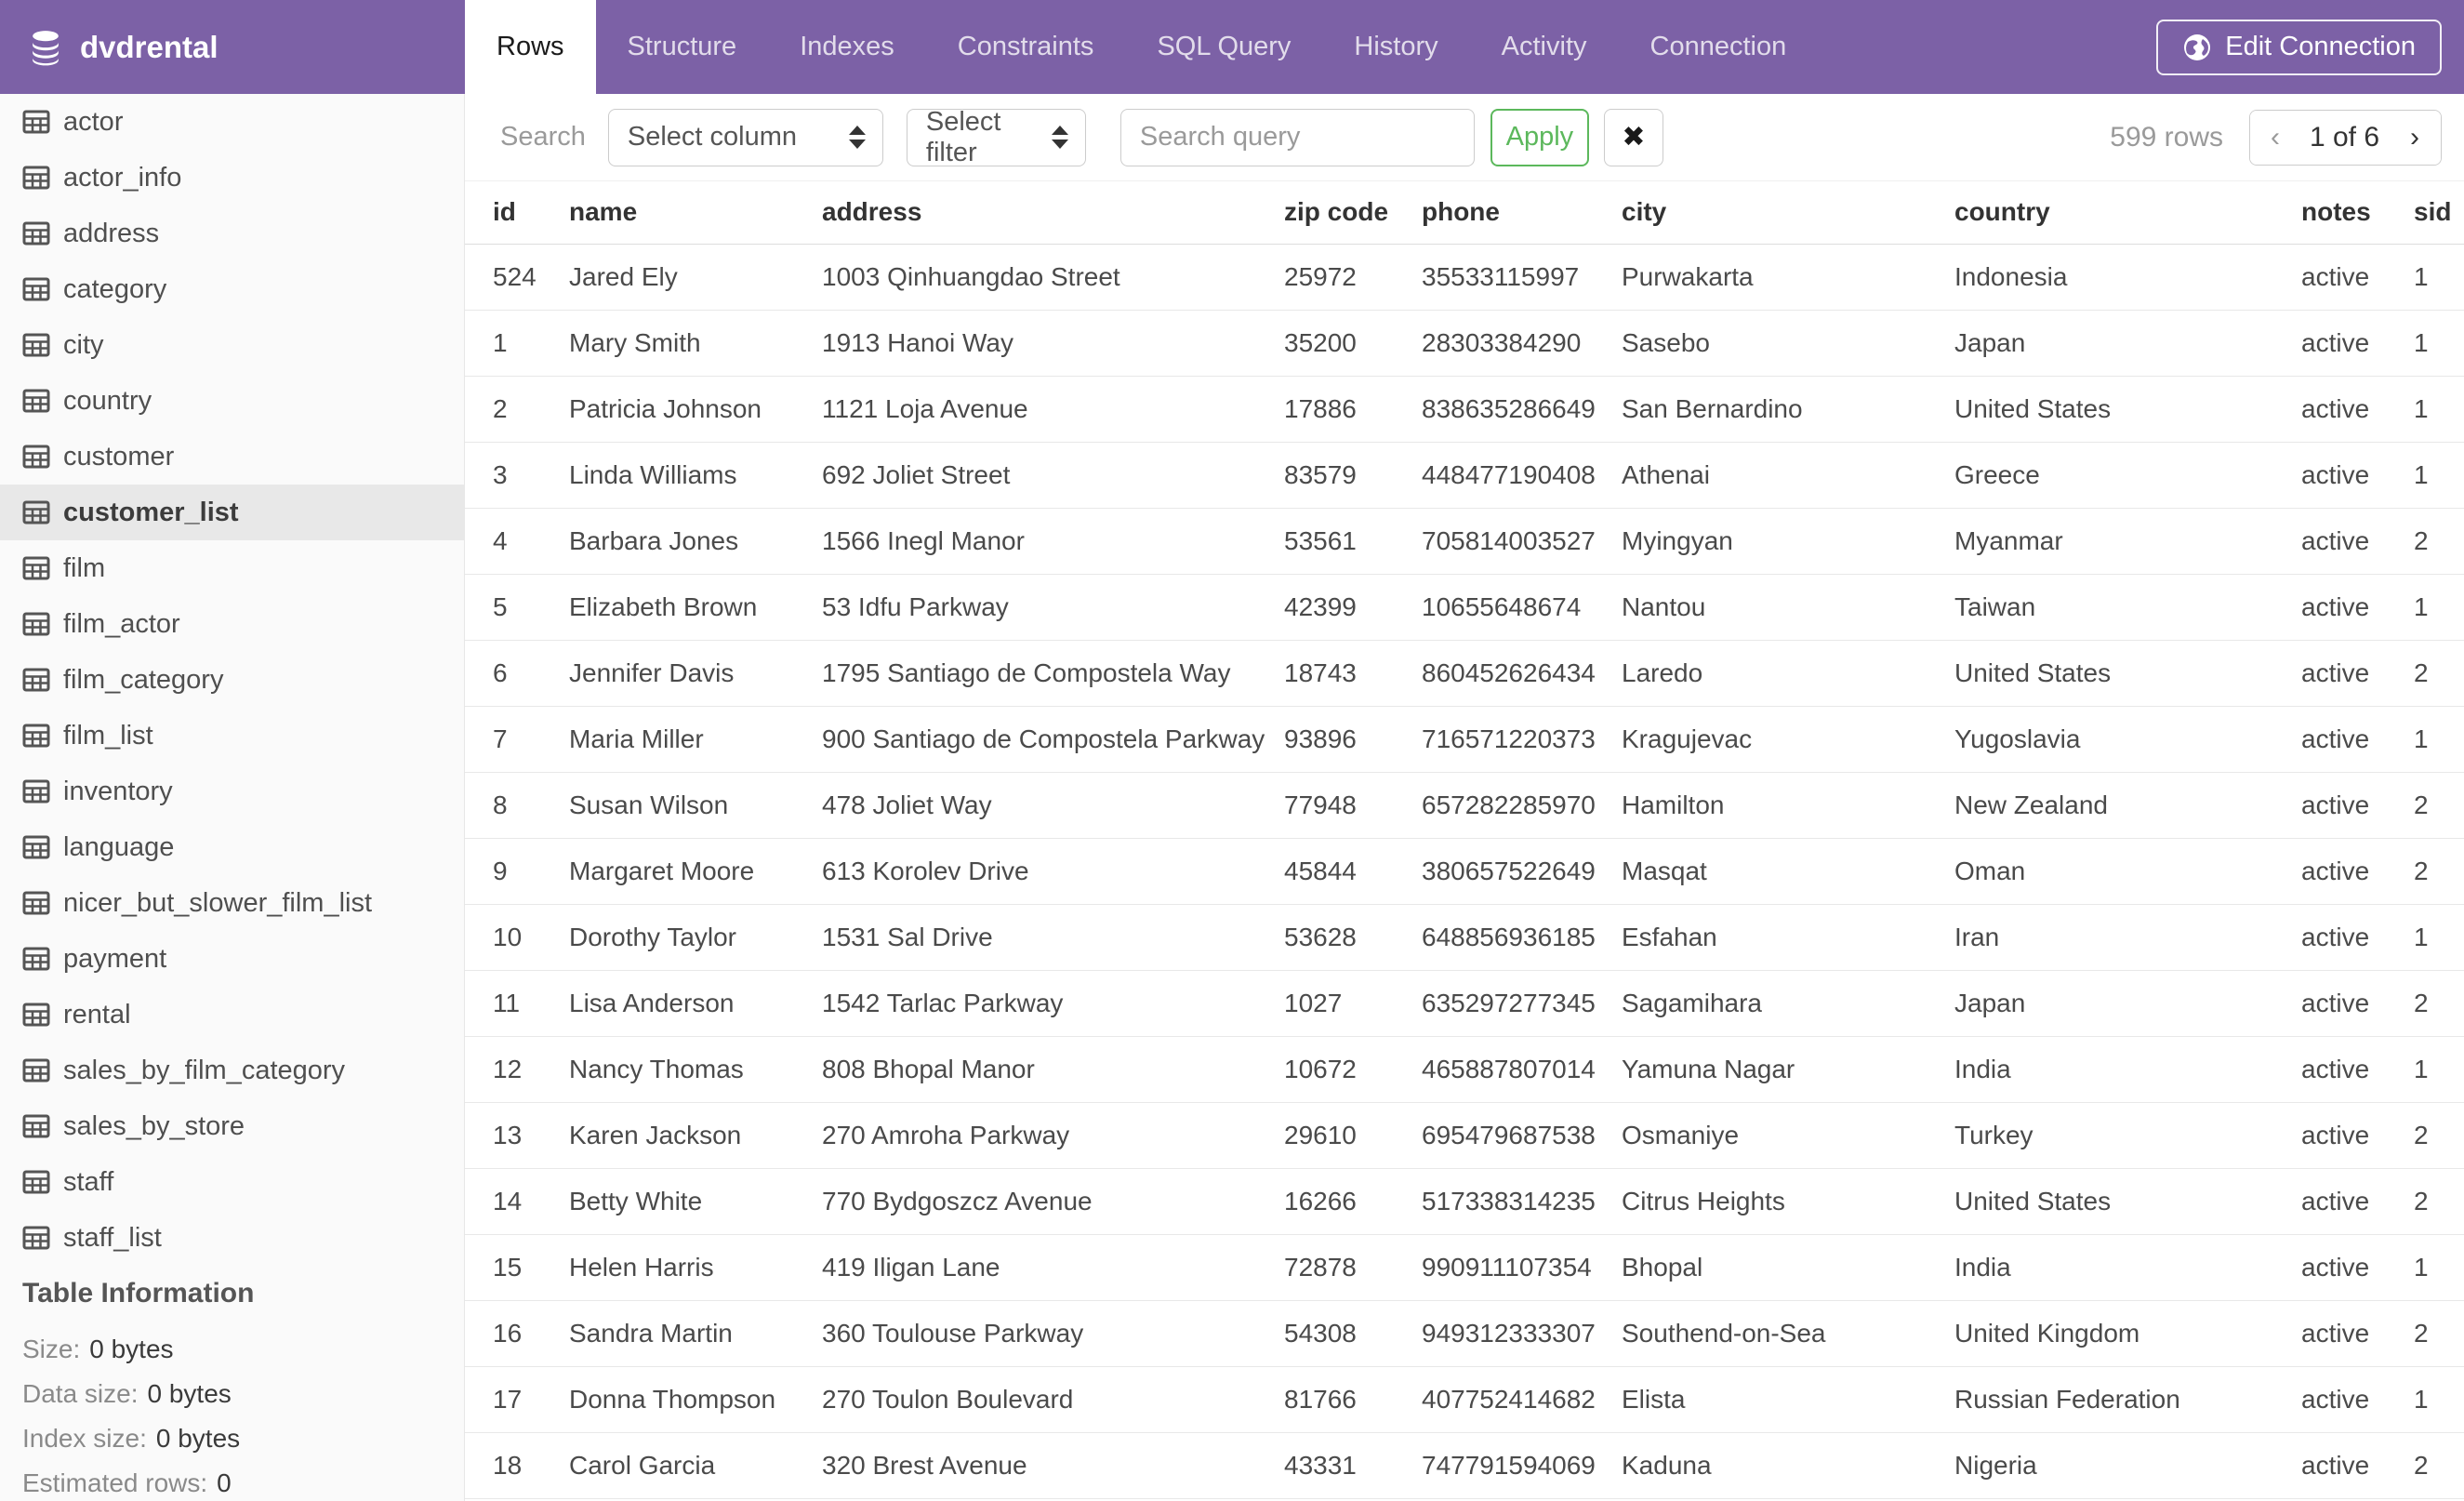 This screenshot has width=2464, height=1501. I want to click on table-cell: Taiwan, so click(2127, 607).